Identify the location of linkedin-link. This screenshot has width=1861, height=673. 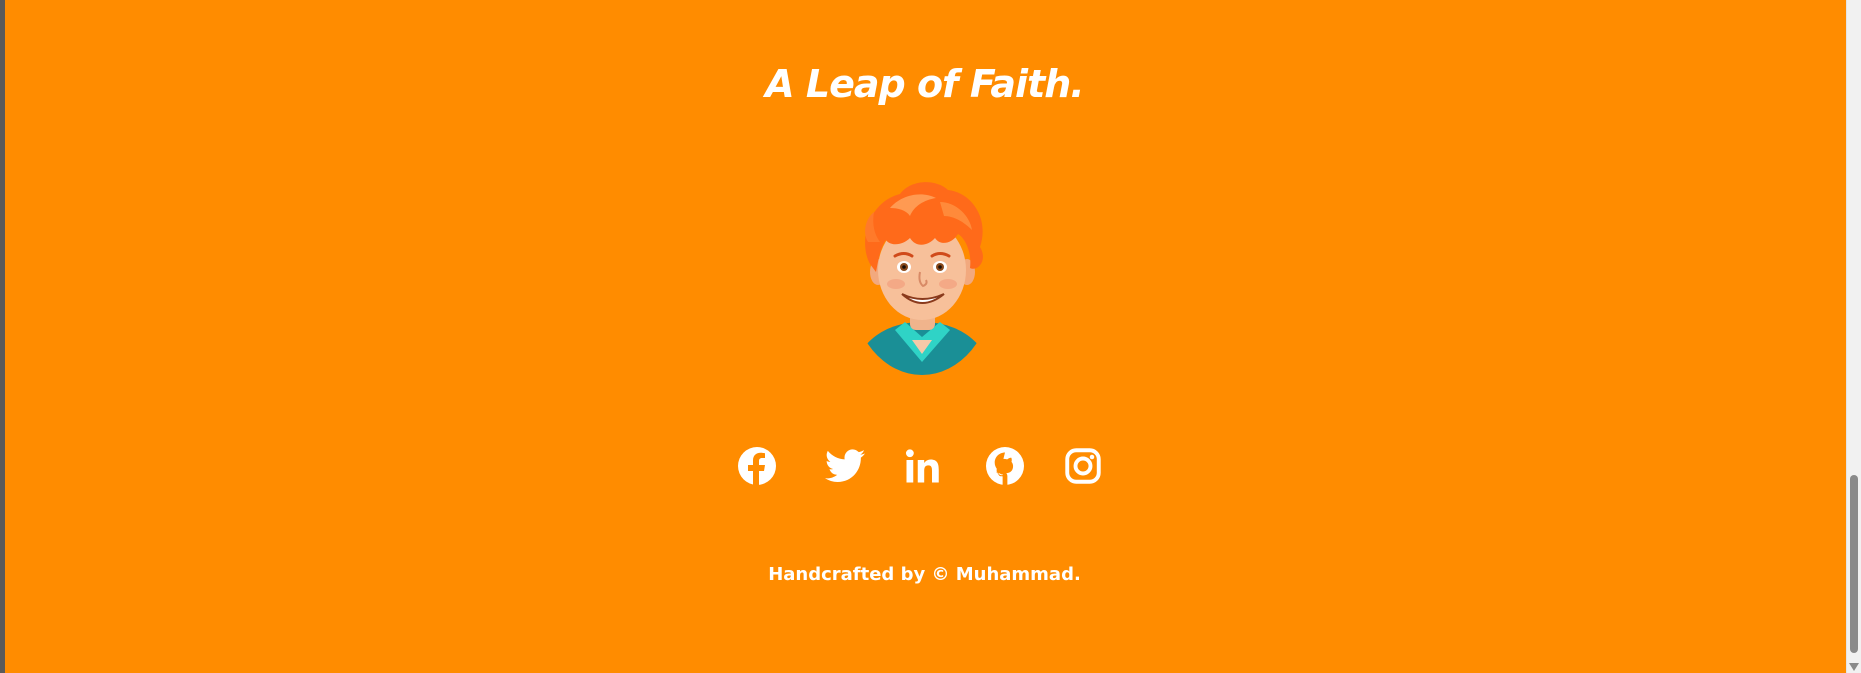
(923, 466).